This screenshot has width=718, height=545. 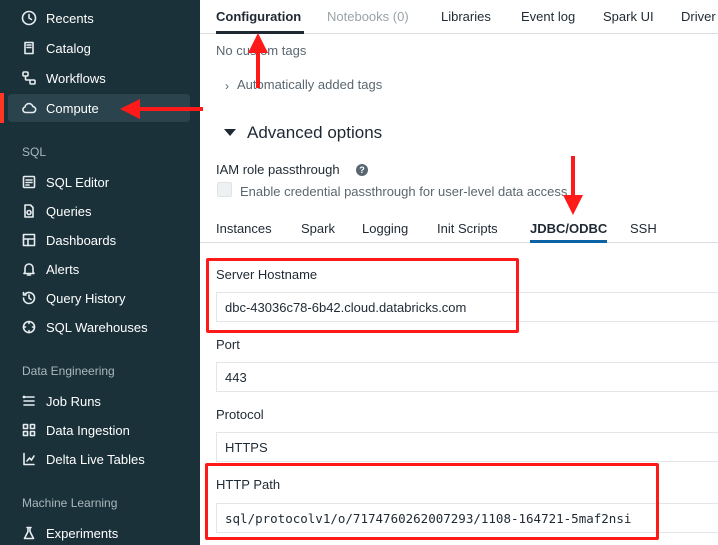 What do you see at coordinates (278, 169) in the screenshot?
I see `iam-passthrough-title: IAM role passthrough` at bounding box center [278, 169].